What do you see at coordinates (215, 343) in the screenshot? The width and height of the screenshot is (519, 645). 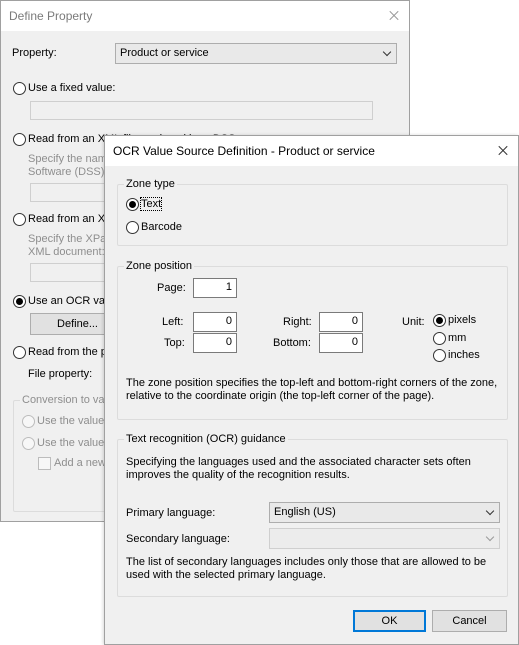 I see `top-input: 0` at bounding box center [215, 343].